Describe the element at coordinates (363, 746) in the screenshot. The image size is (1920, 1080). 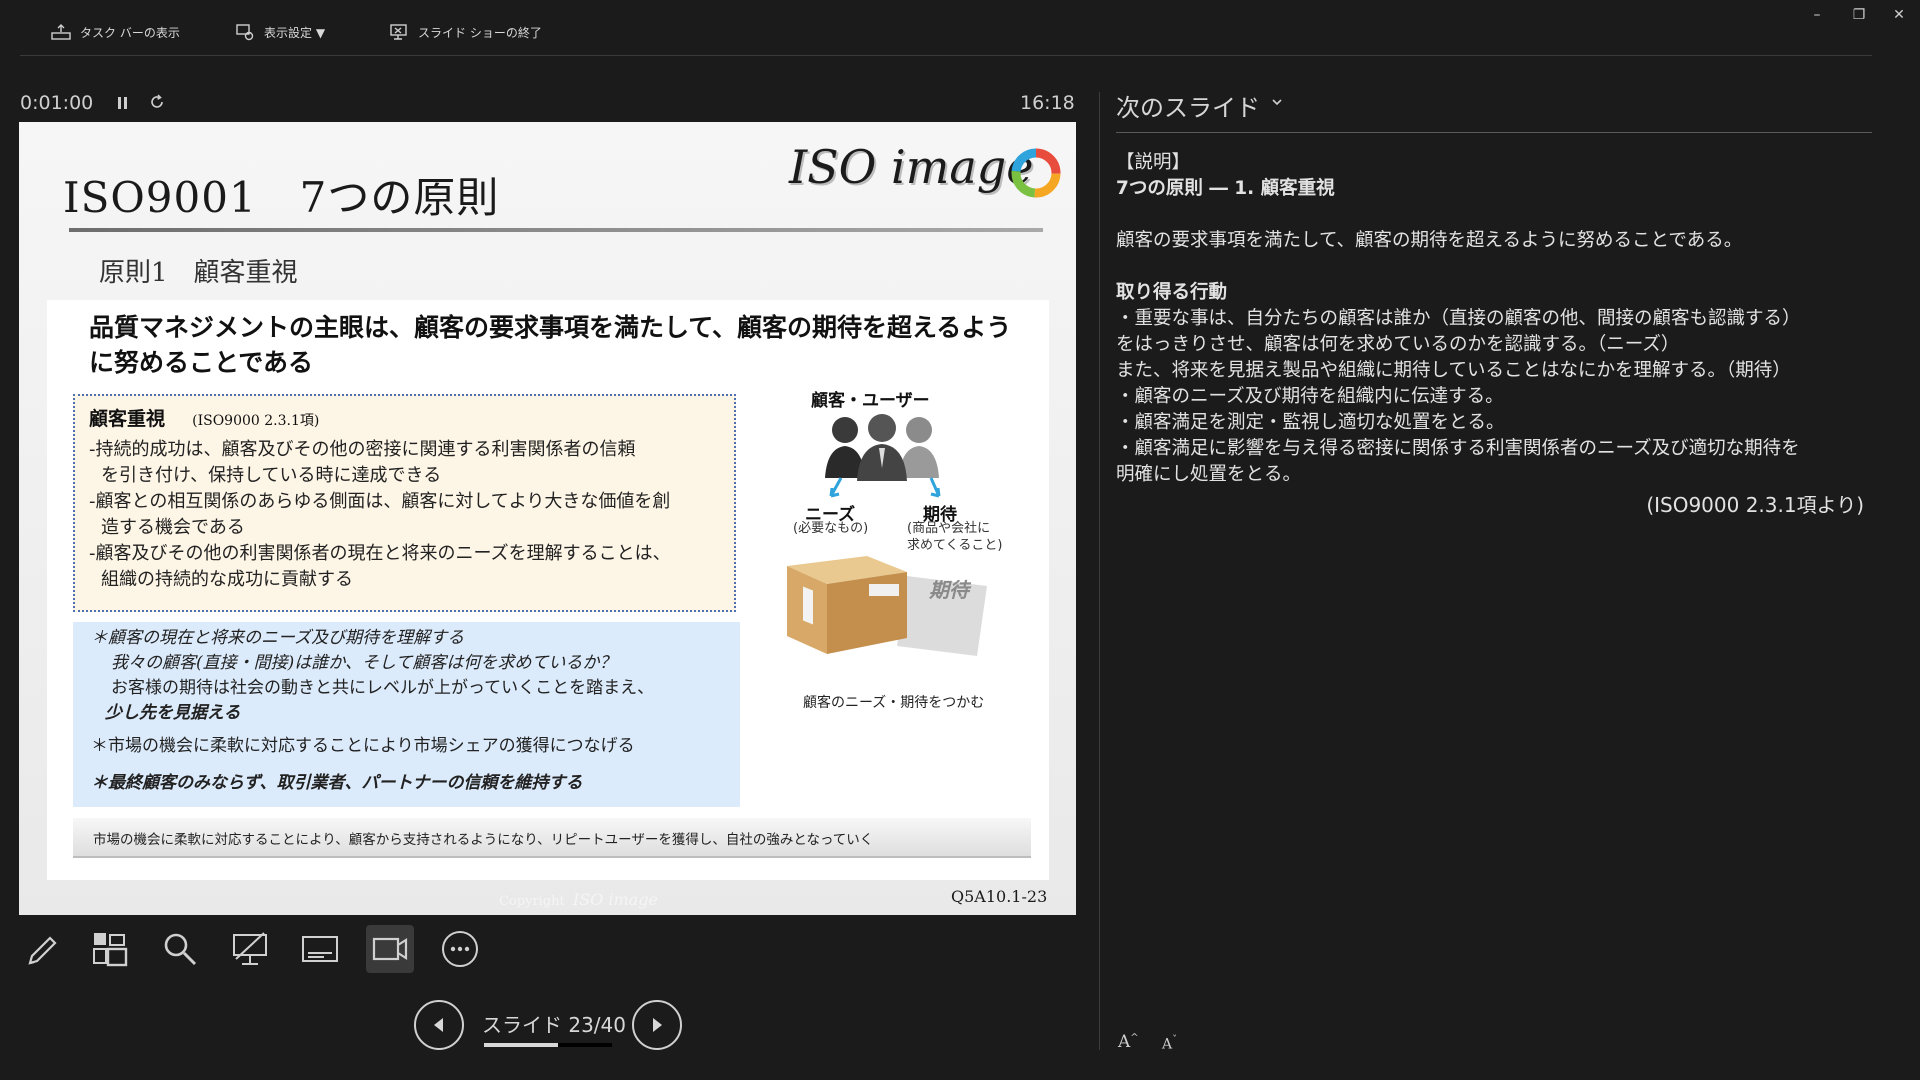
I see `blue-line: ＊市場の機会に柔軟に対応することにより市場シェアの獲得につなげる` at that location.